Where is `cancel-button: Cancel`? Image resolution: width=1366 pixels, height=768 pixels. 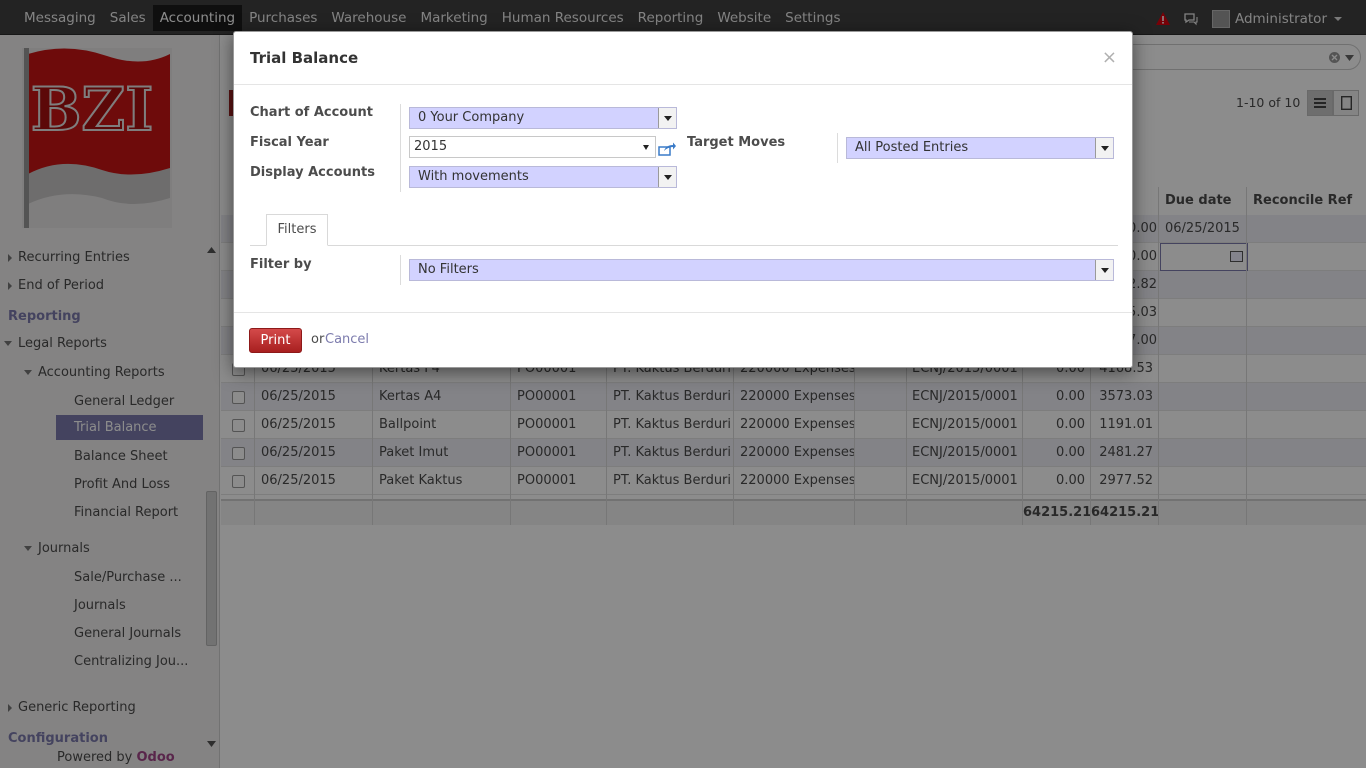
cancel-button: Cancel is located at coordinates (347, 339).